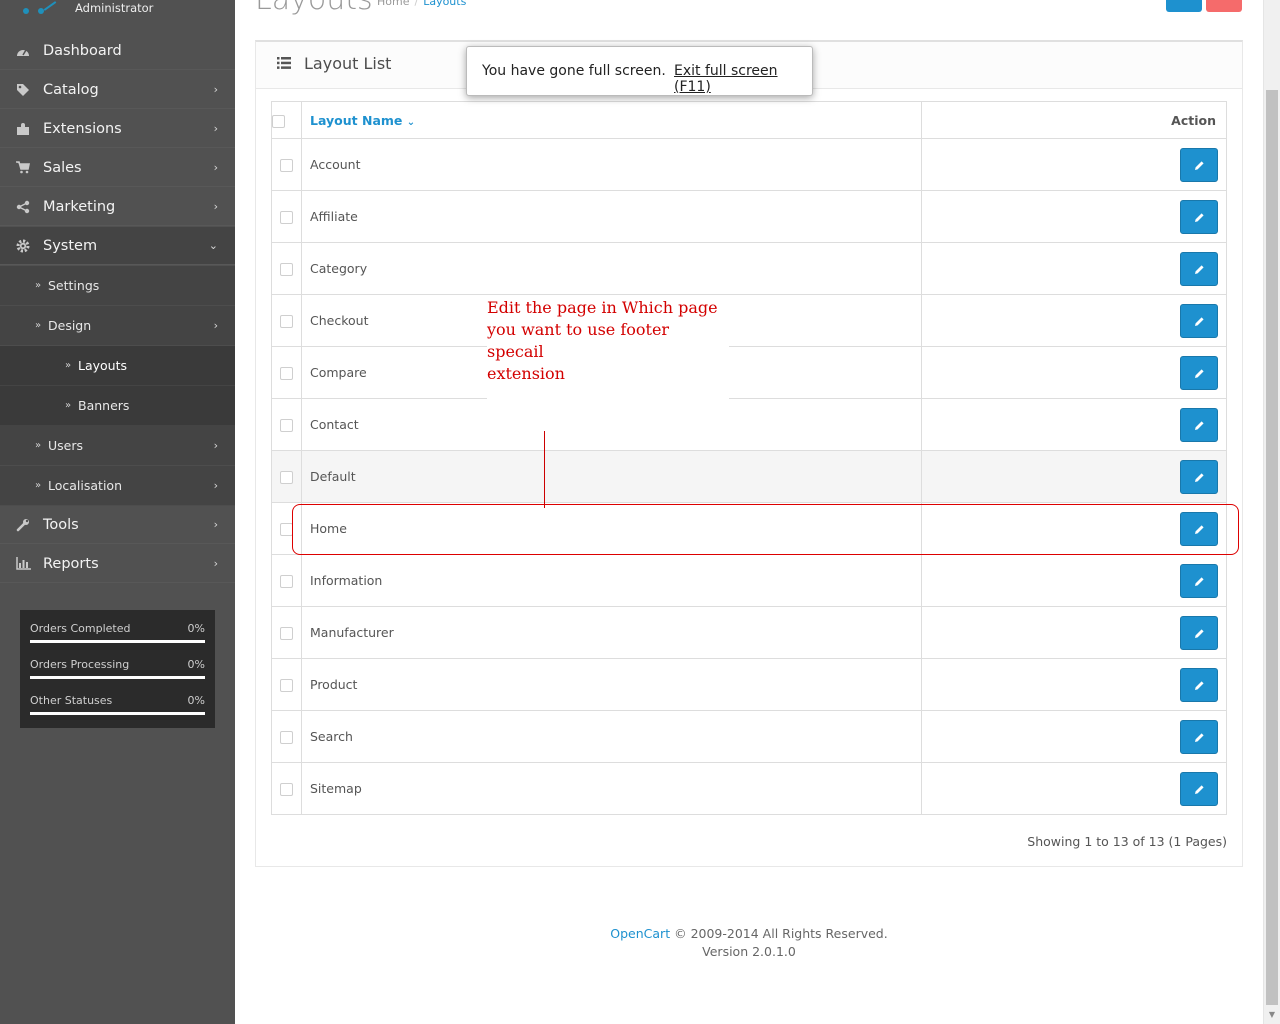 This screenshot has height=1024, width=1280. I want to click on table-row: Product, so click(749, 684).